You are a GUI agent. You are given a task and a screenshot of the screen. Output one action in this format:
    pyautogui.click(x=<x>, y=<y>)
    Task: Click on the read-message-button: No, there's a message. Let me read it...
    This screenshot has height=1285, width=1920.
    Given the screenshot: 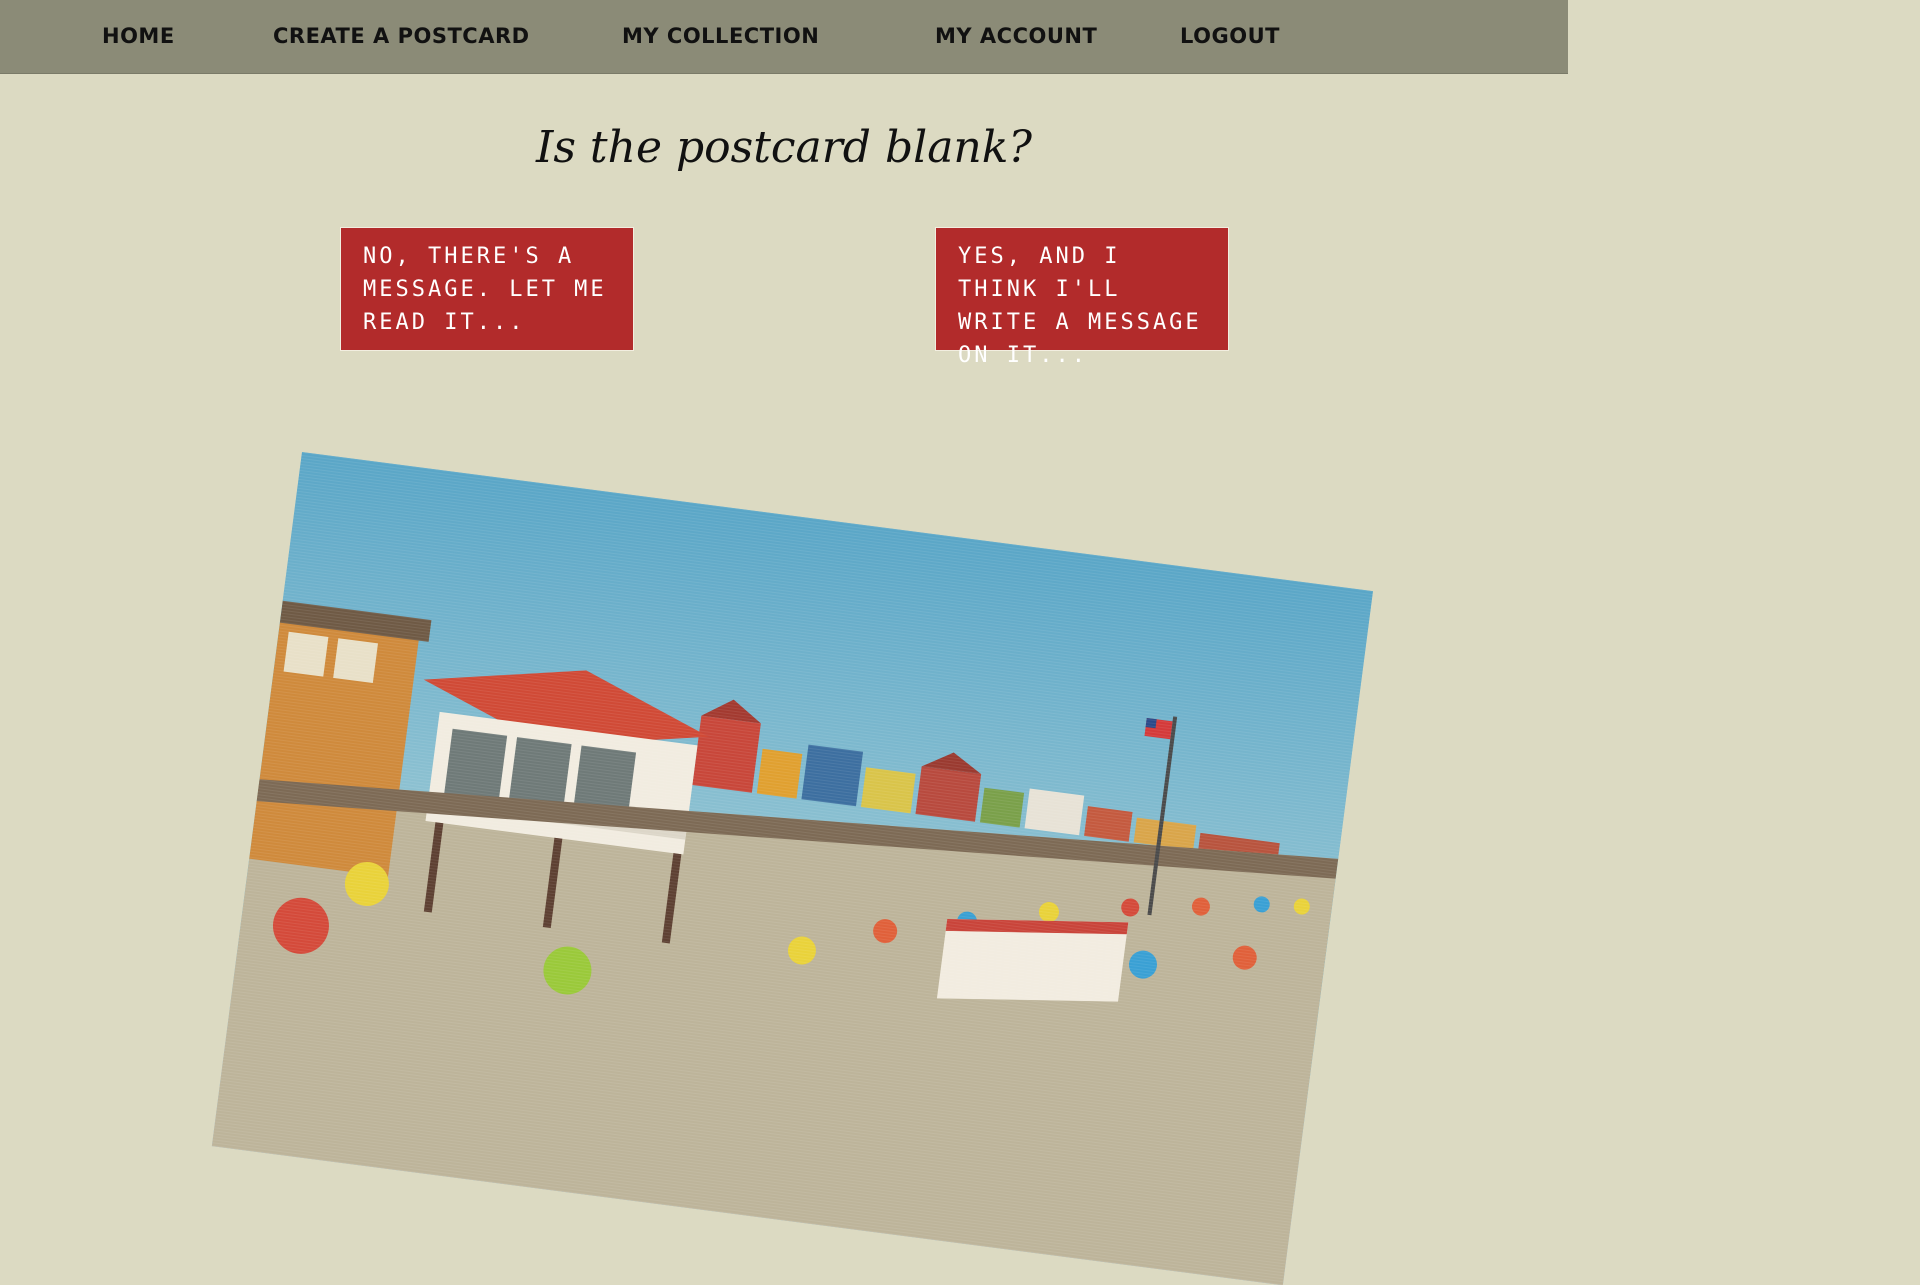 What is the action you would take?
    pyautogui.click(x=487, y=289)
    